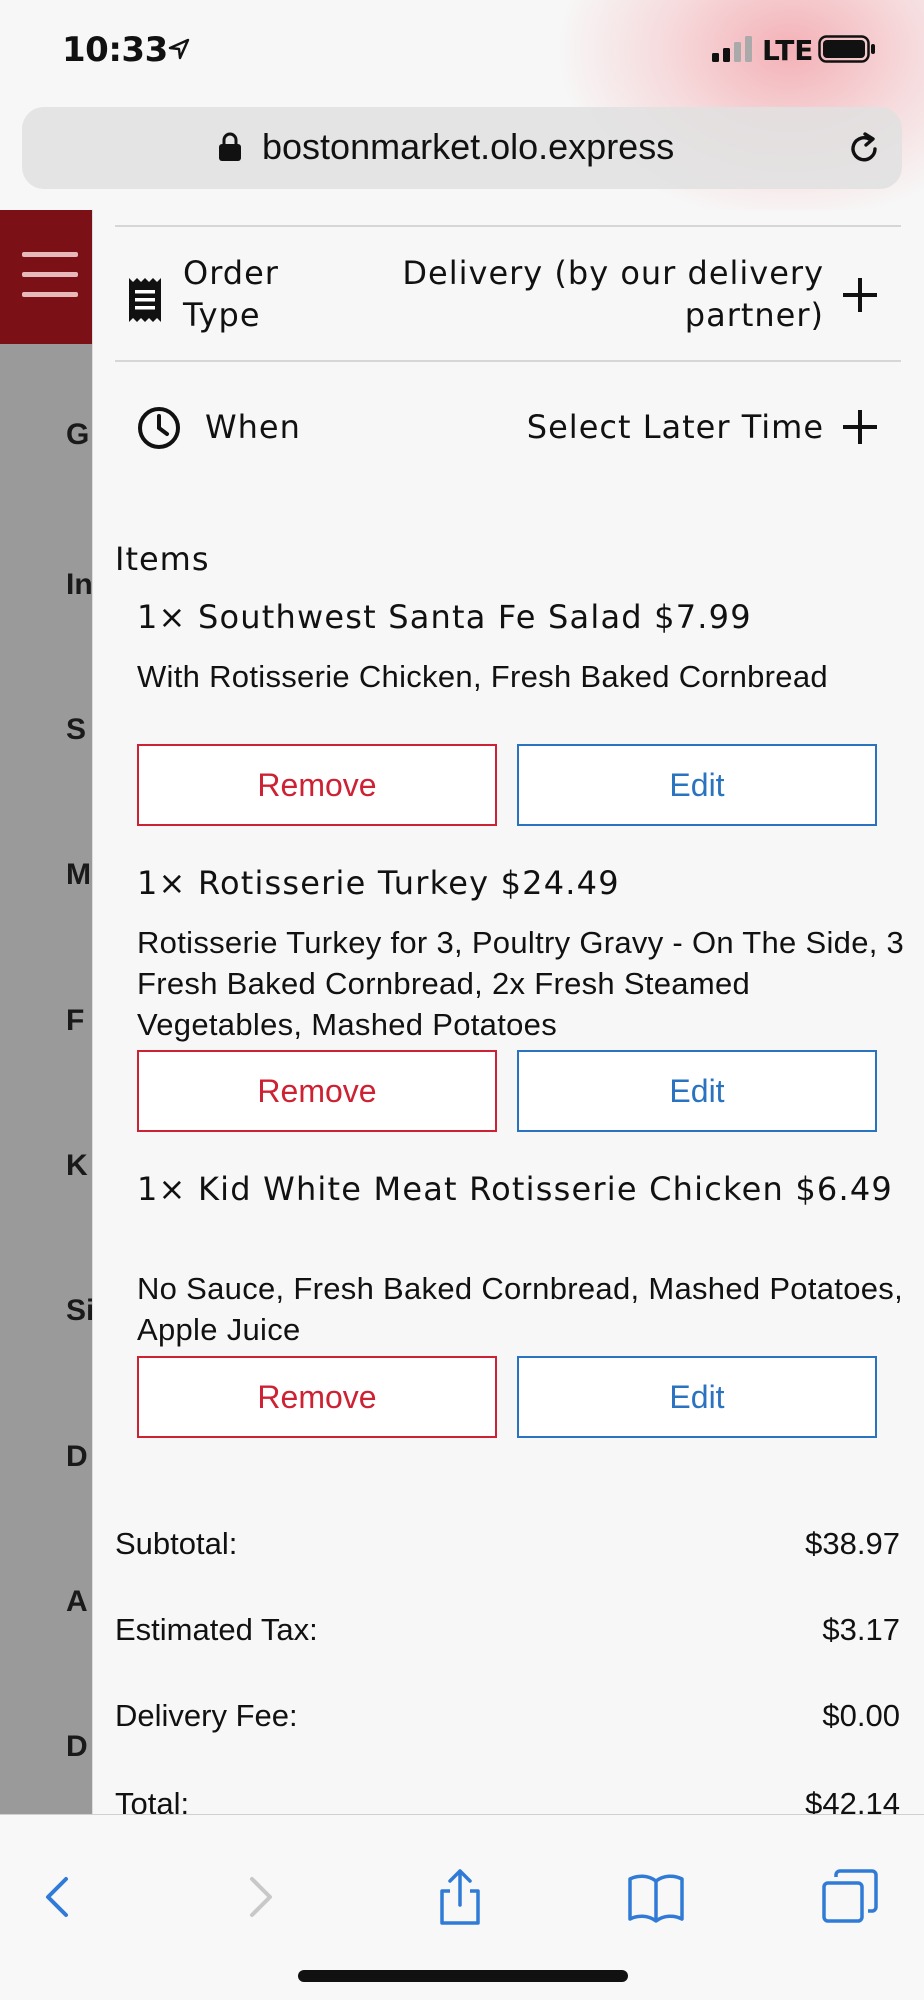 Image resolution: width=924 pixels, height=2000 pixels. I want to click on order-type-label: Order, so click(231, 273).